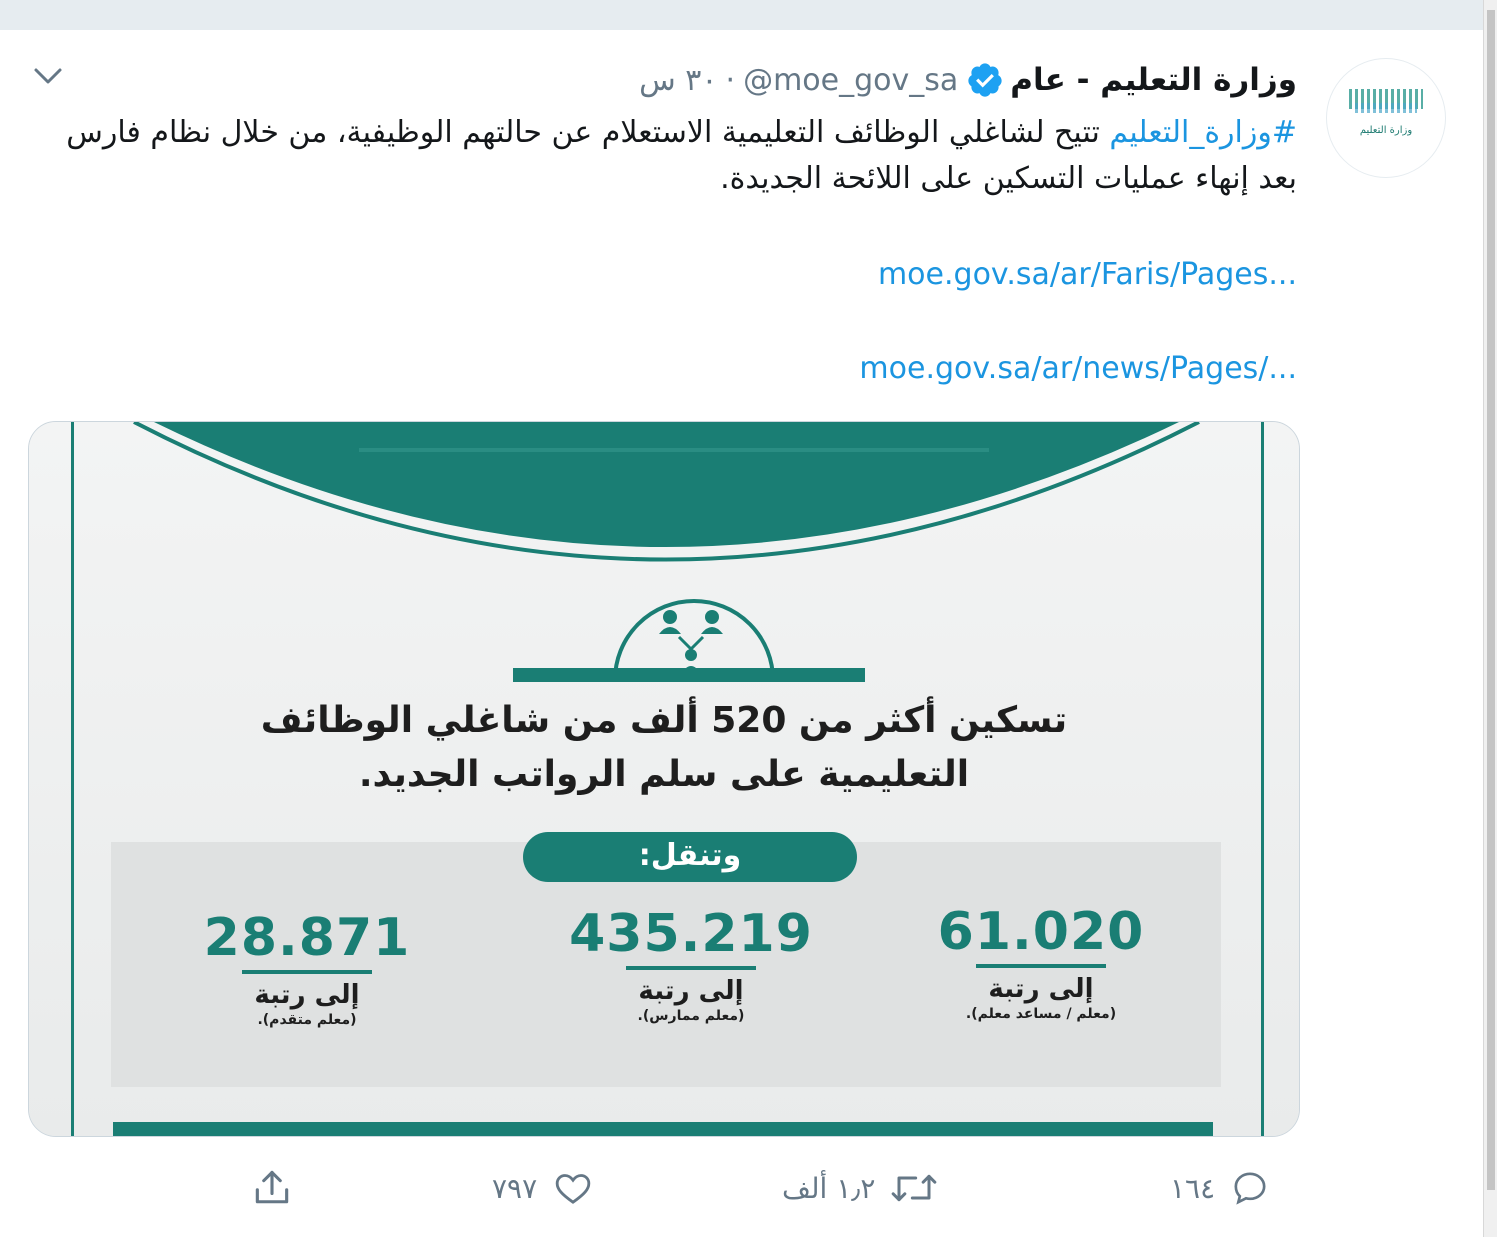  I want to click on stat-sublabel: (معلم ممارس)., so click(691, 1016).